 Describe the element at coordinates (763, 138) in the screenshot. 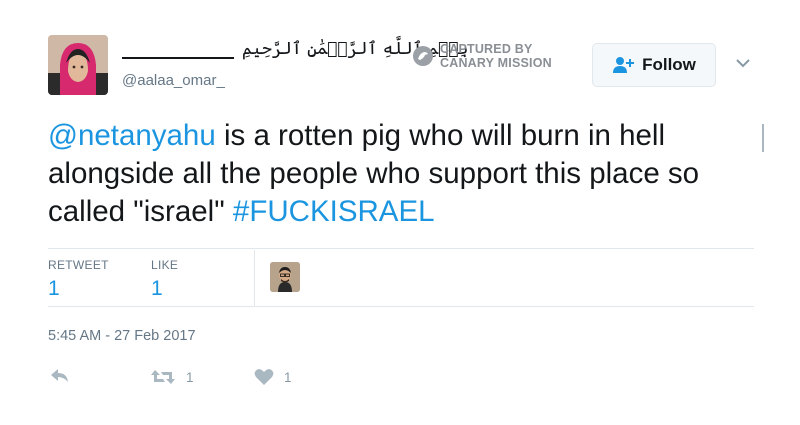

I see `text-cursor` at that location.